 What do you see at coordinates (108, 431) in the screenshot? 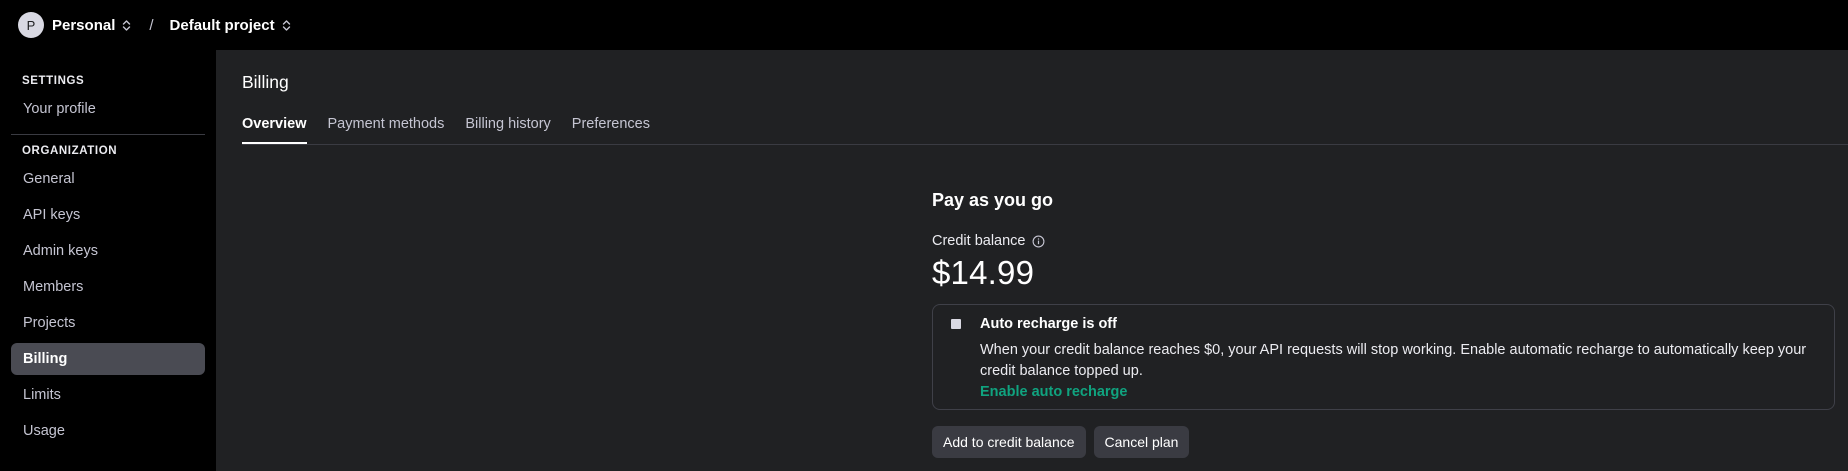
I see `sidebar-item-usage: Usage` at bounding box center [108, 431].